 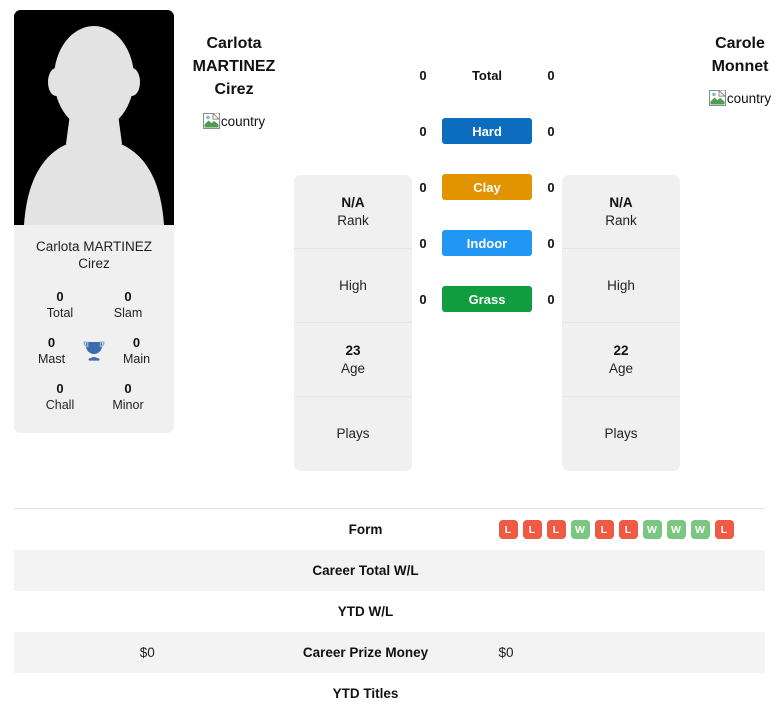 I want to click on stat-minor-left: 0 Minor, so click(x=128, y=397).